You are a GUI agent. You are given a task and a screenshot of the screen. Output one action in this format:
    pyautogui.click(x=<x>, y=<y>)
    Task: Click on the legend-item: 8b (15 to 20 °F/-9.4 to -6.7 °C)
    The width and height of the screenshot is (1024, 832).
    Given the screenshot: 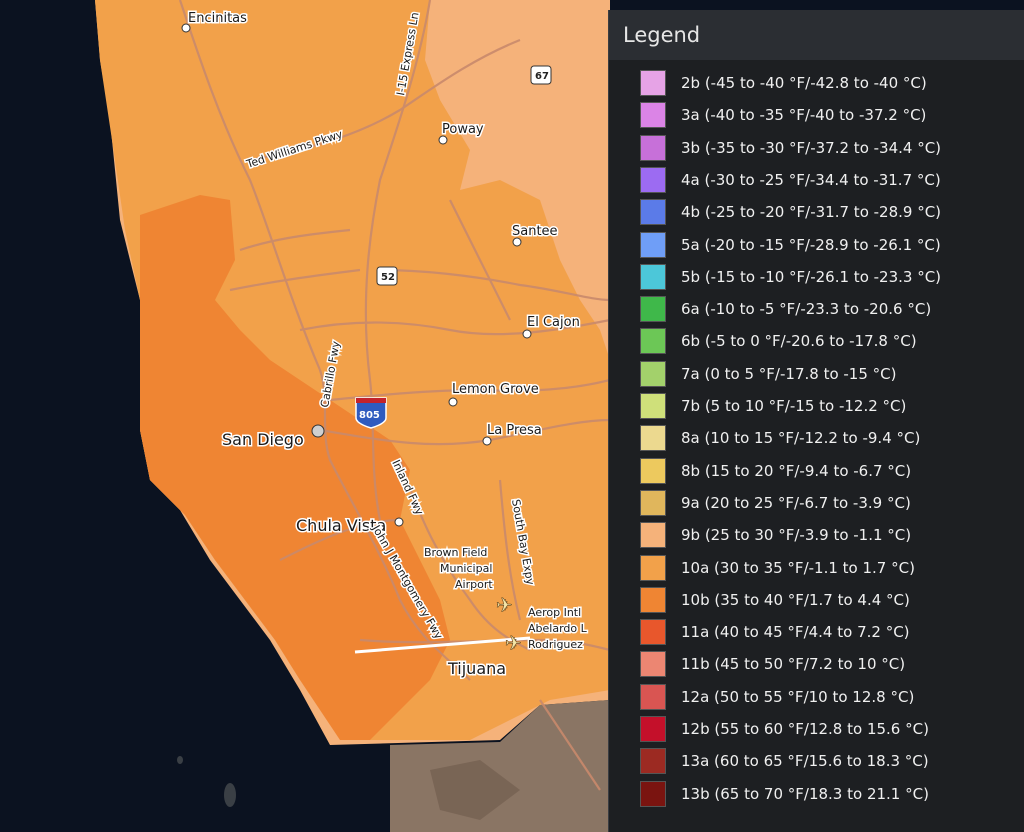 What is the action you would take?
    pyautogui.click(x=776, y=470)
    